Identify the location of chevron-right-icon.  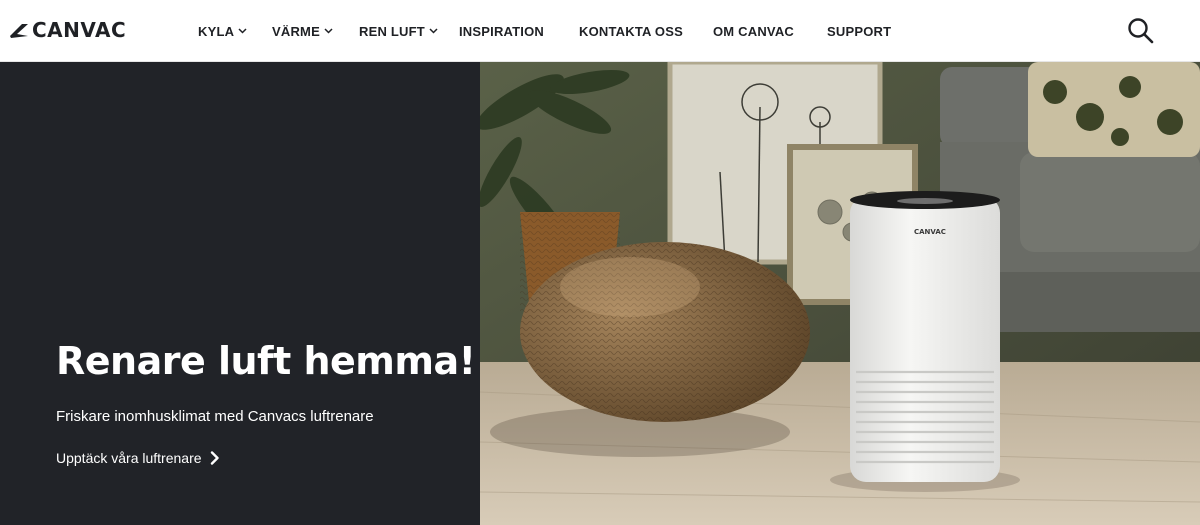
(214, 458).